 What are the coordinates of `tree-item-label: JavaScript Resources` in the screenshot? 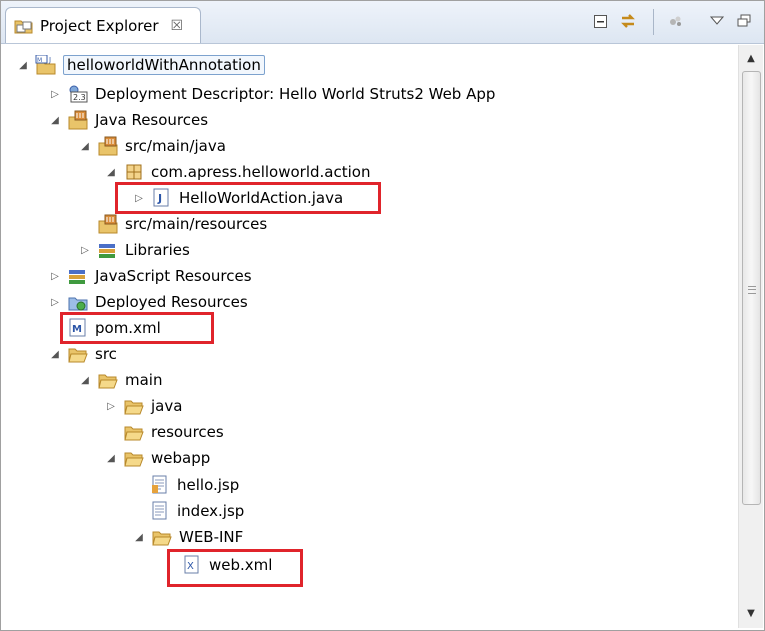 It's located at (173, 276).